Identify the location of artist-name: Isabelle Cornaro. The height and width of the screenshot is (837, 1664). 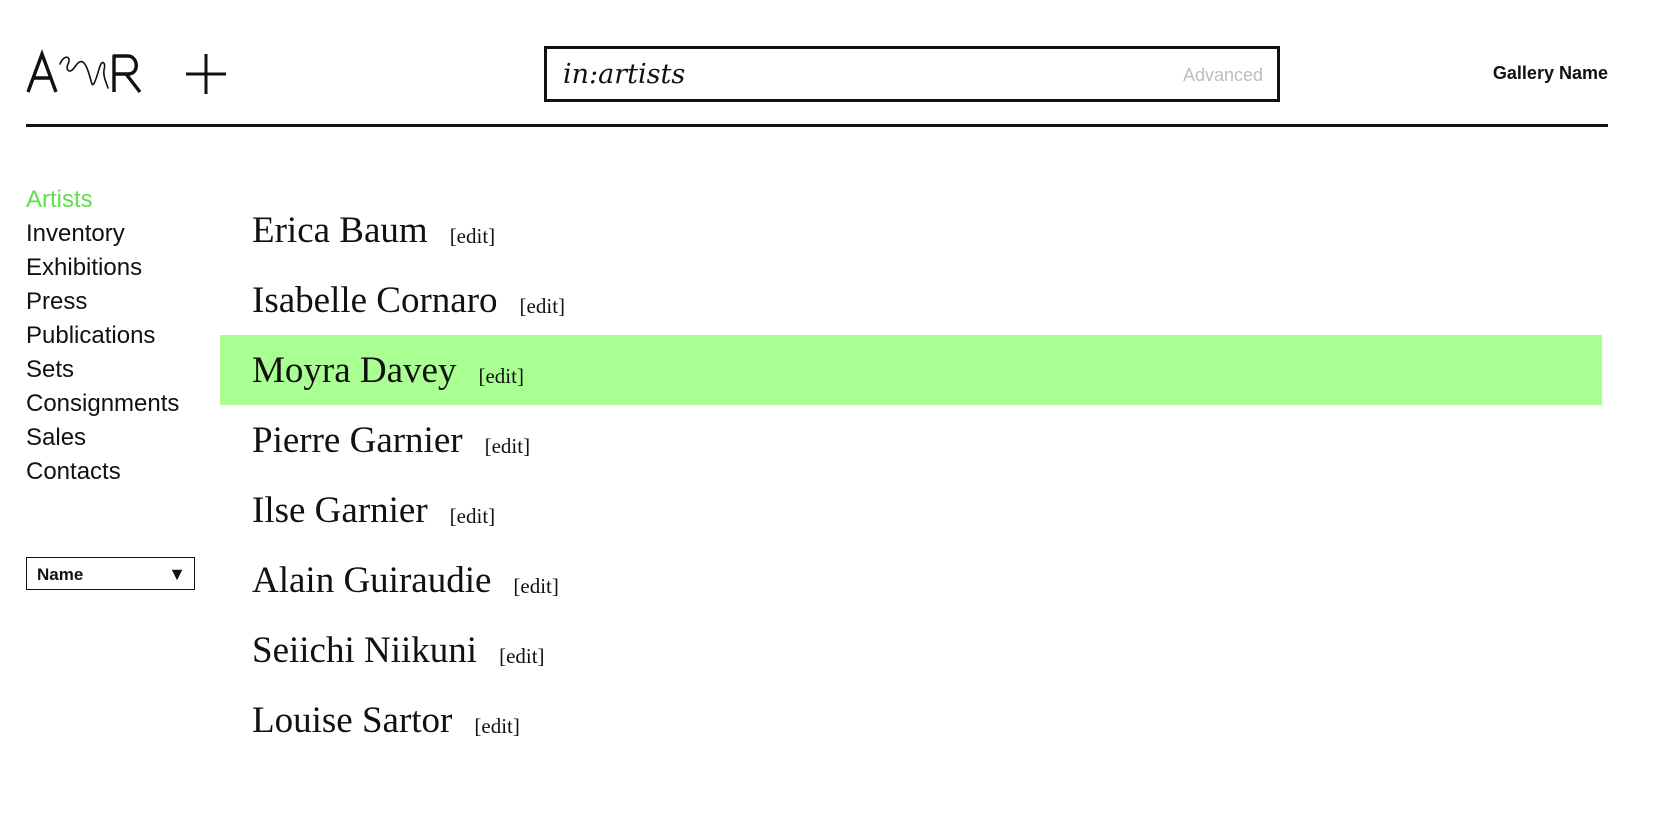
(375, 300).